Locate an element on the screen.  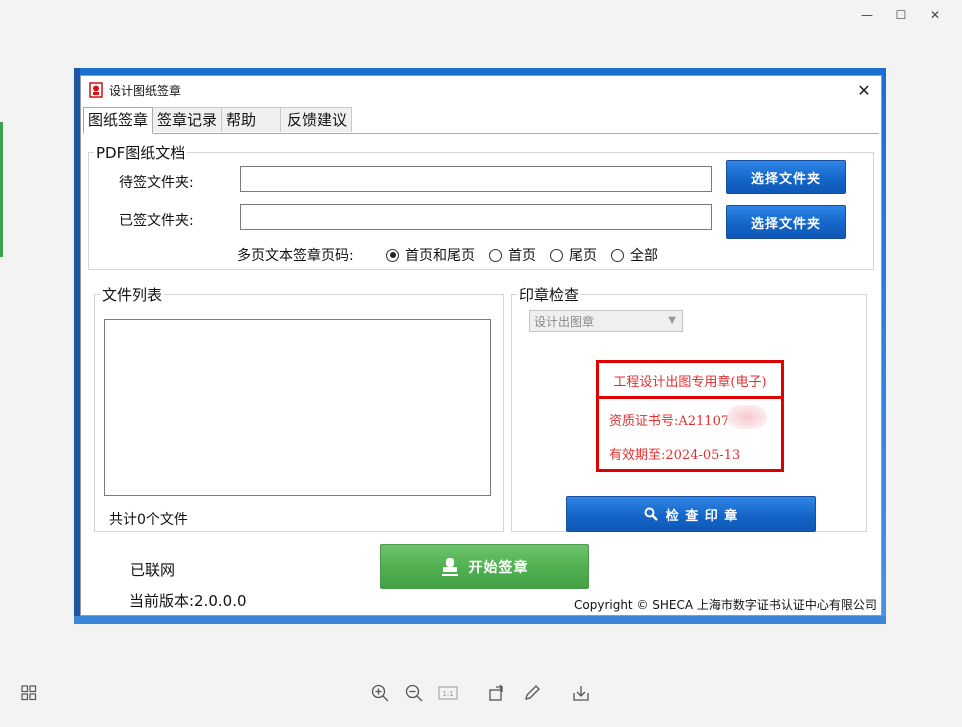
maximize-icon: ☐ is located at coordinates (901, 15).